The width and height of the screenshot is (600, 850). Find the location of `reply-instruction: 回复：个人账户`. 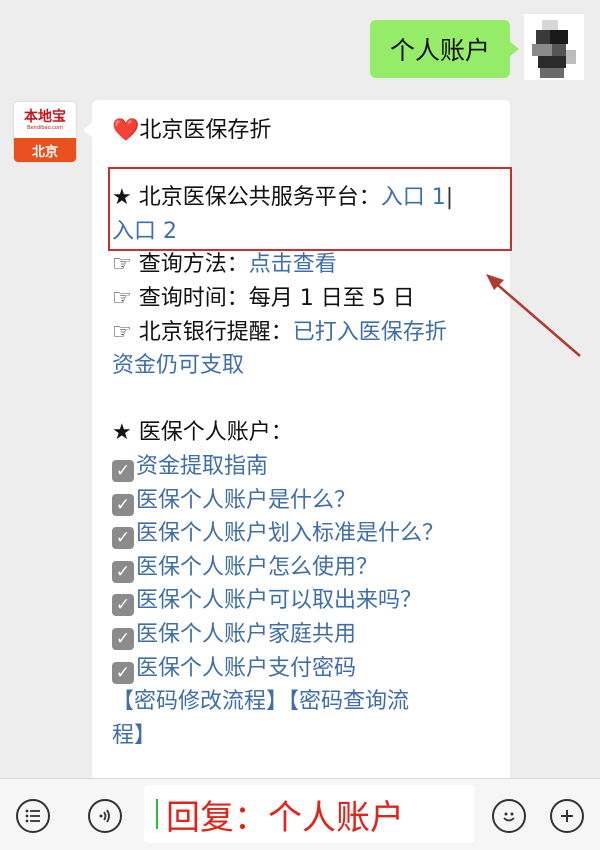

reply-instruction: 回复：个人账户 is located at coordinates (285, 817).